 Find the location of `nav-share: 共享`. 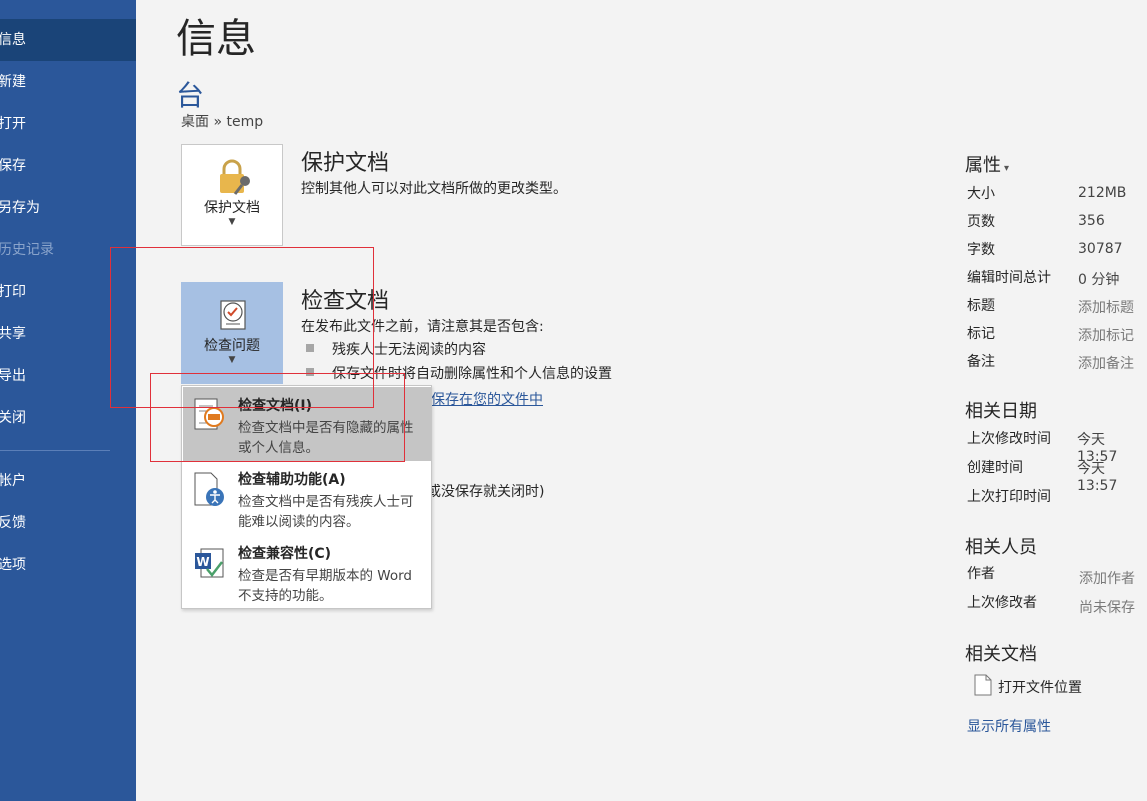

nav-share: 共享 is located at coordinates (68, 334).